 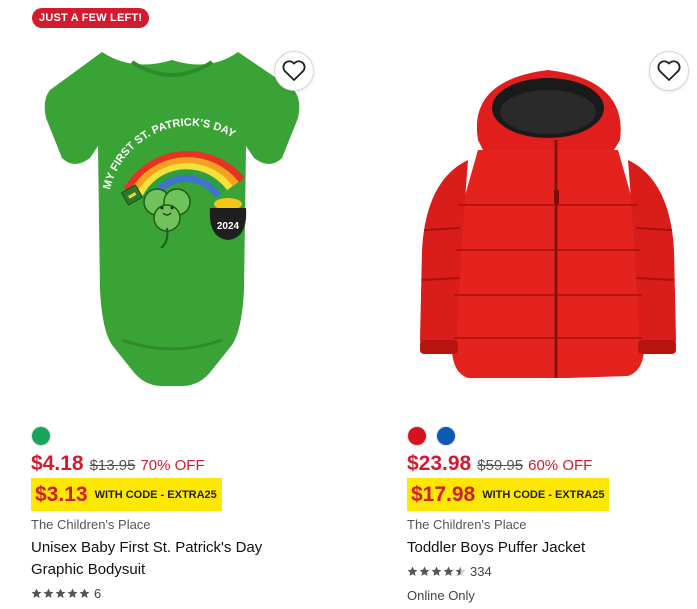 I want to click on low-stock-badge: JUST A FEW LEFT!, so click(x=91, y=18).